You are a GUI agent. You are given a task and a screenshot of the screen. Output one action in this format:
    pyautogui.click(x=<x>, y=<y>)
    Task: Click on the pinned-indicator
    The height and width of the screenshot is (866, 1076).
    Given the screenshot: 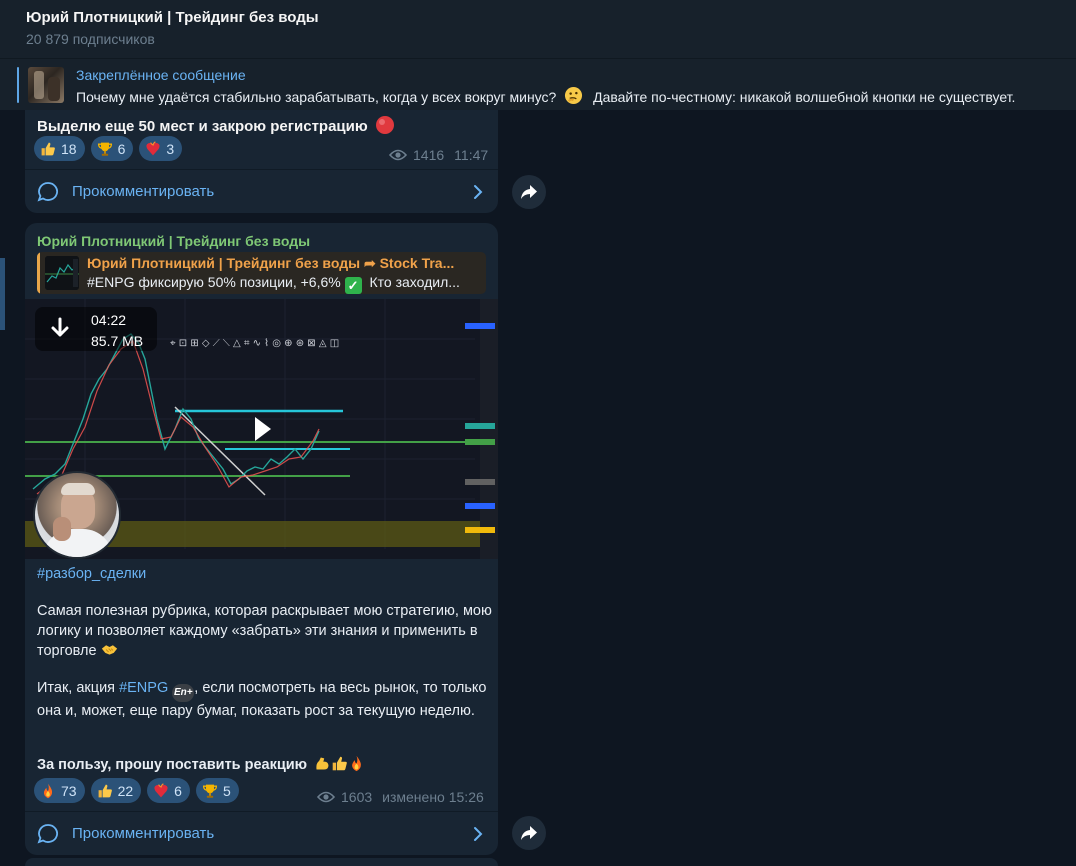 What is the action you would take?
    pyautogui.click(x=18, y=85)
    